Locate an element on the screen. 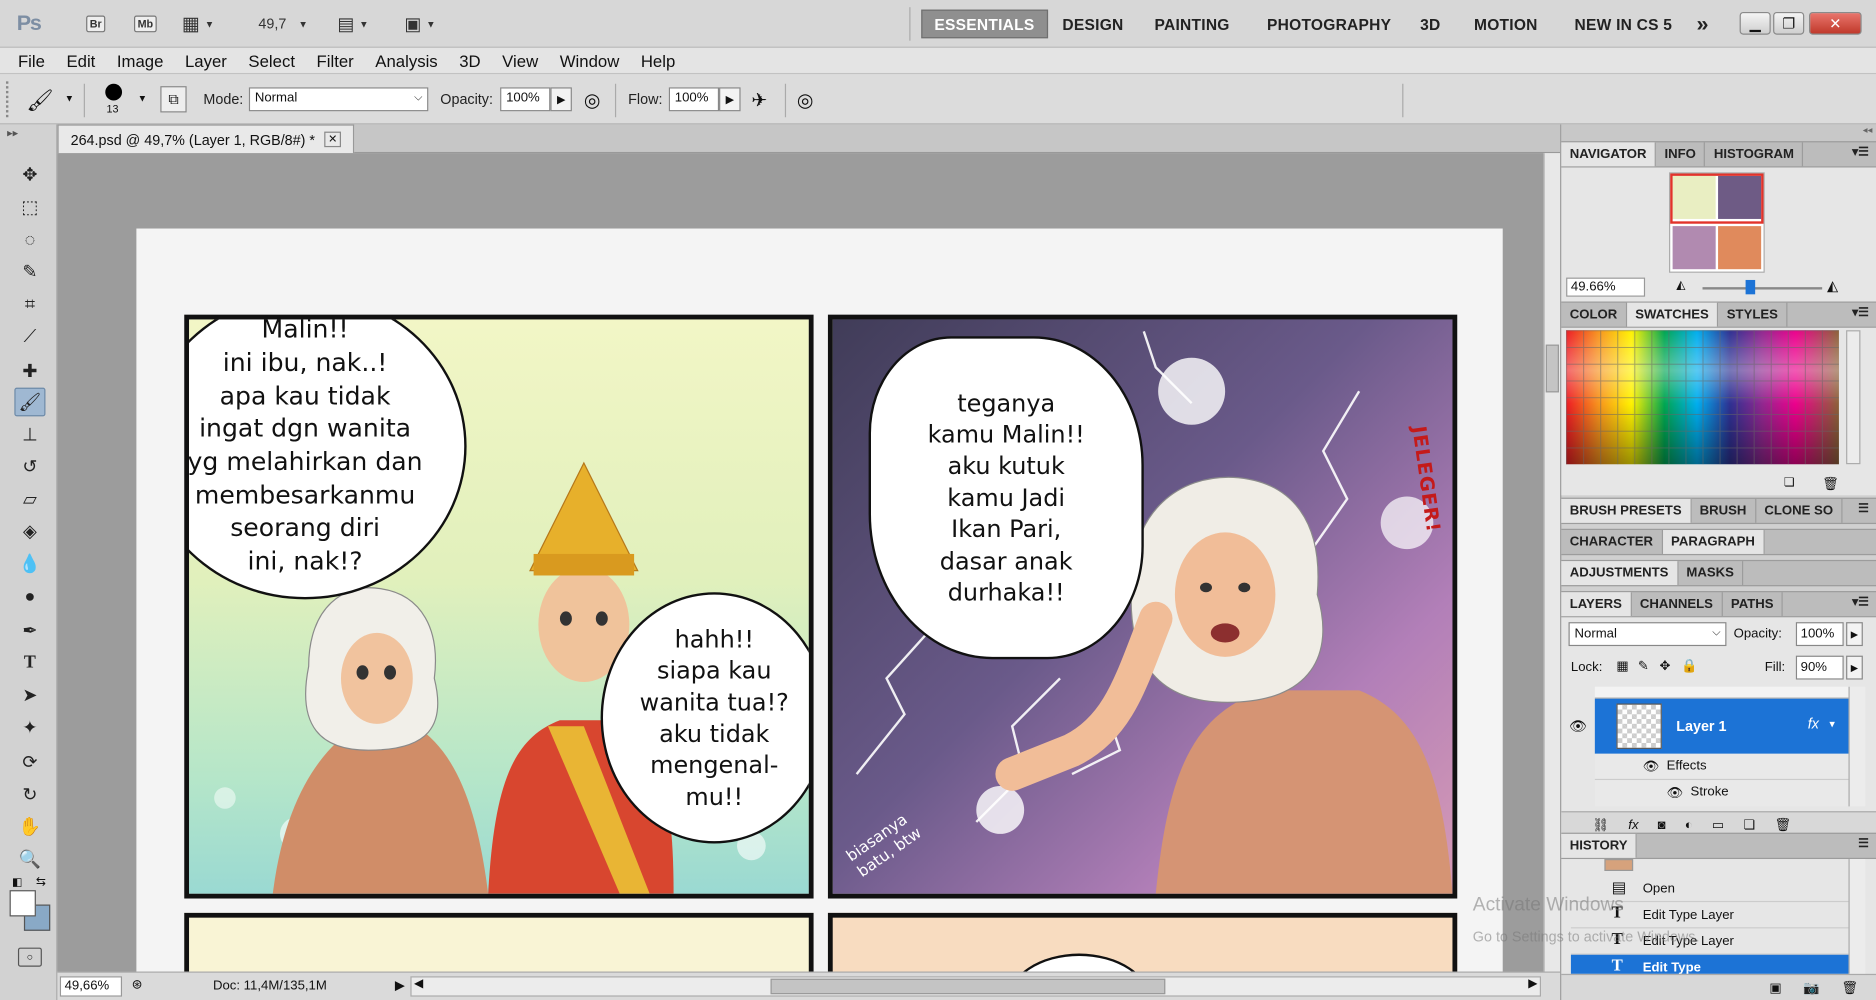 The image size is (1876, 1000). layer-expand-icon: ▾ is located at coordinates (1831, 724).